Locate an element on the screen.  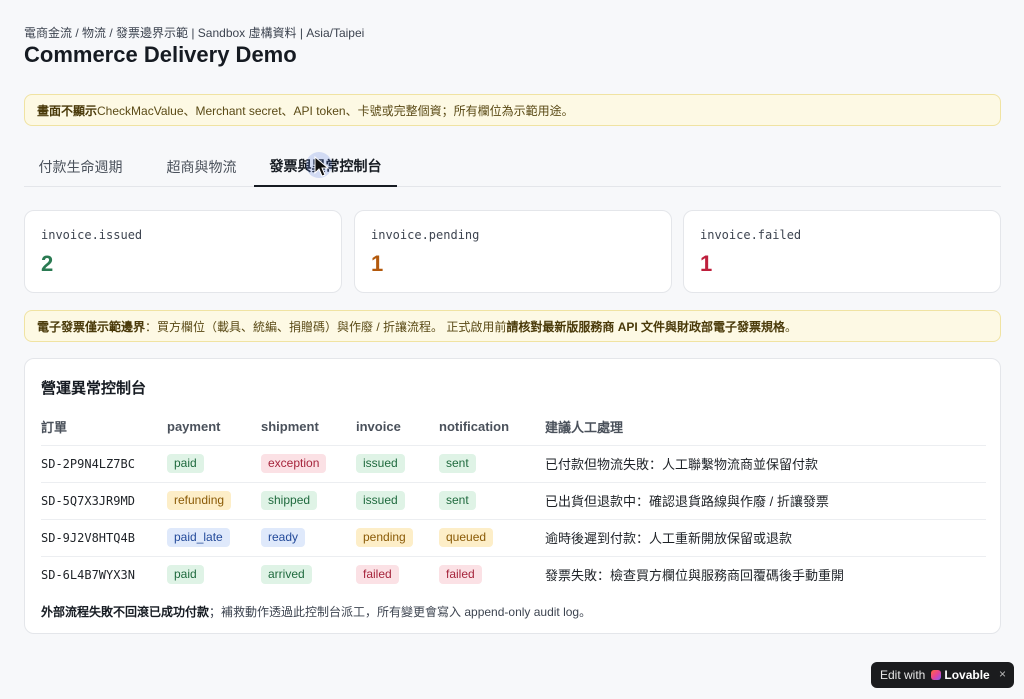
notification-status-badge: queued is located at coordinates (466, 537).